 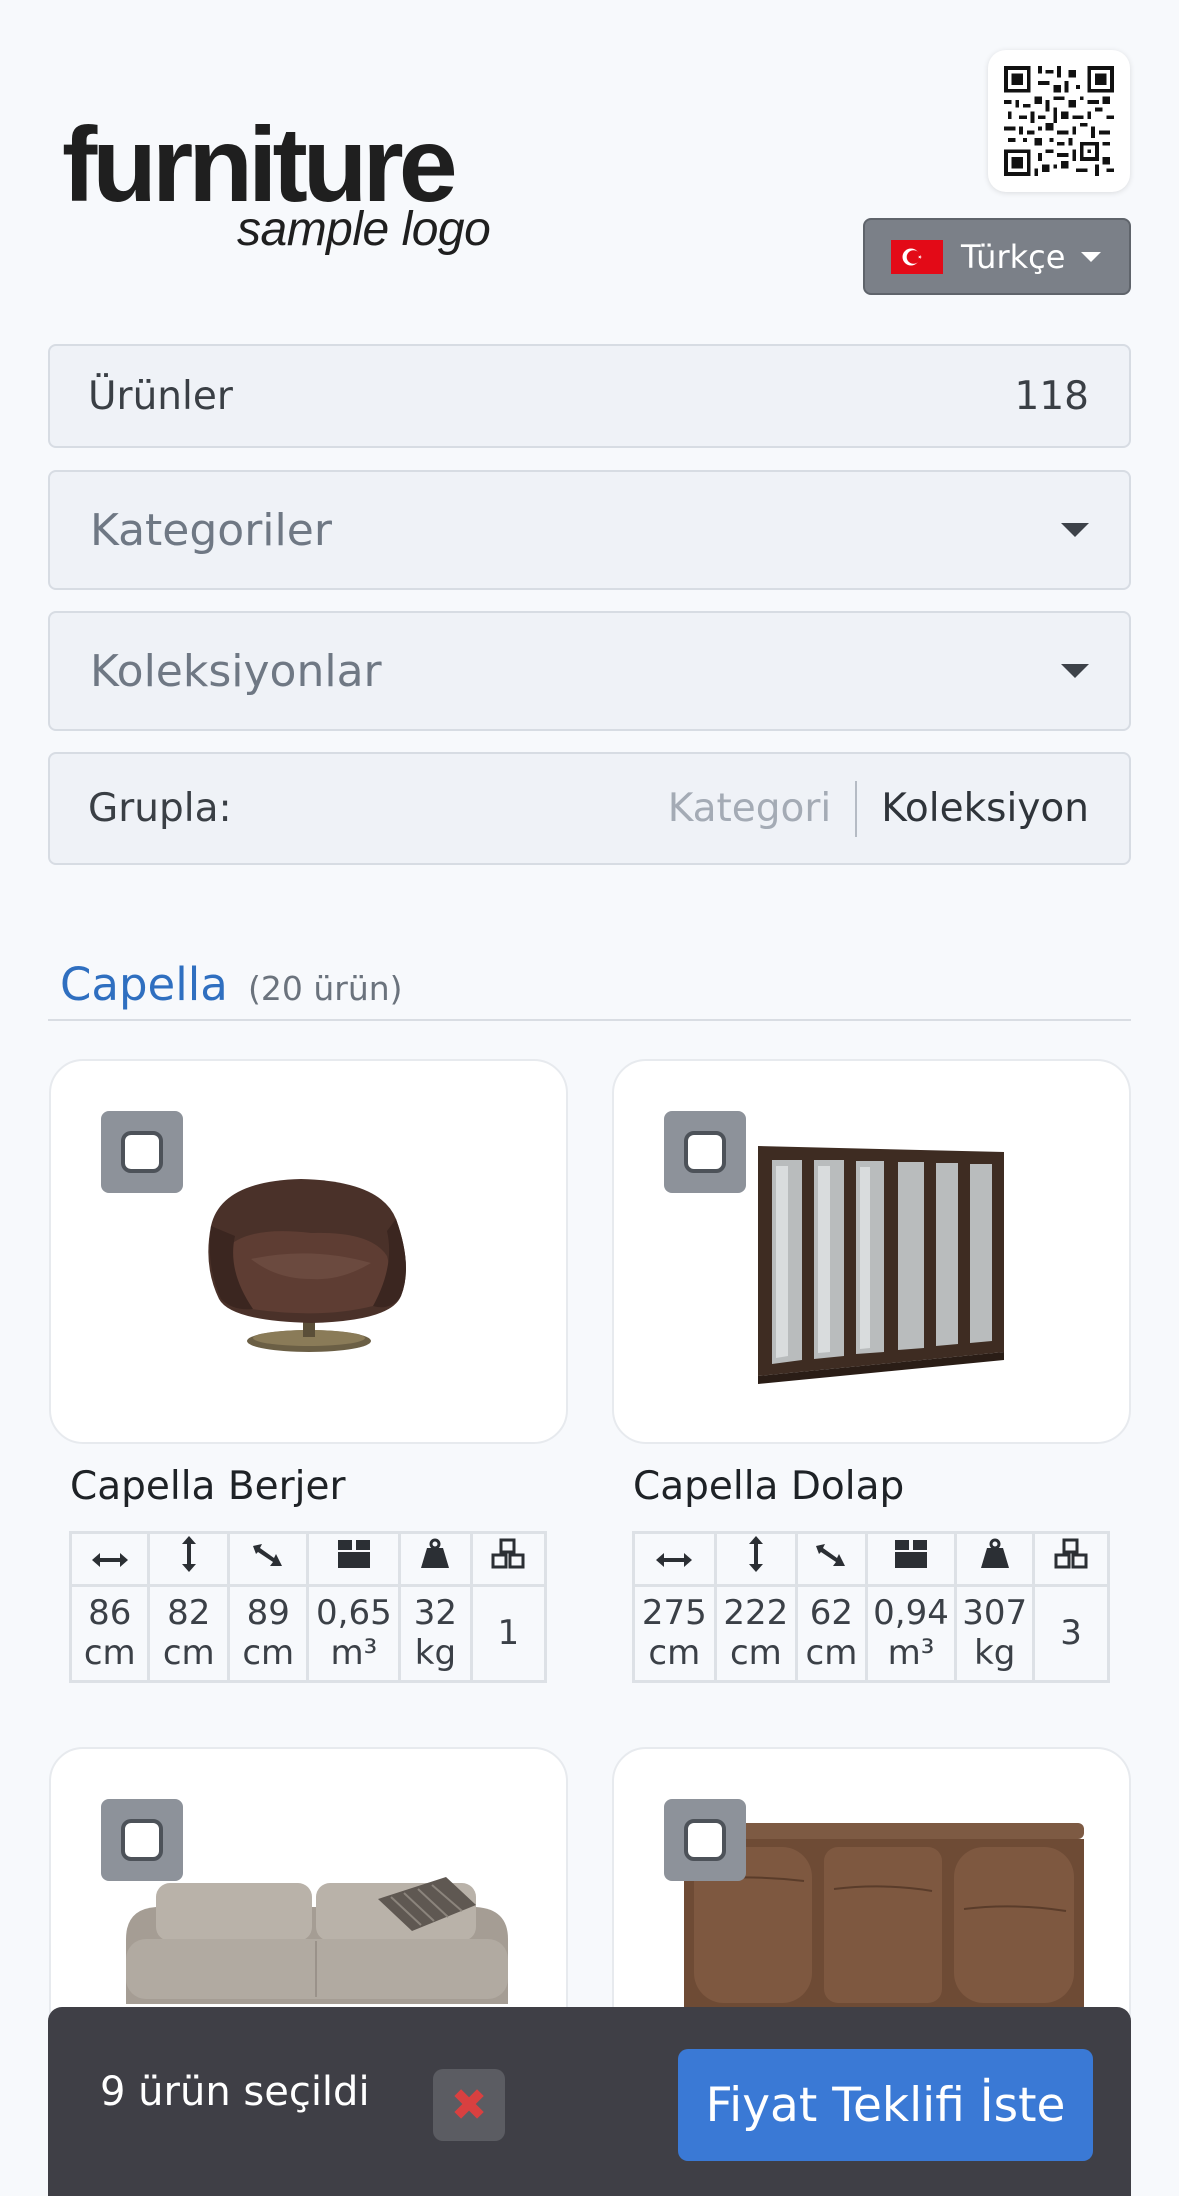 What do you see at coordinates (973, 808) in the screenshot?
I see `group-option-collection: Koleksiyon` at bounding box center [973, 808].